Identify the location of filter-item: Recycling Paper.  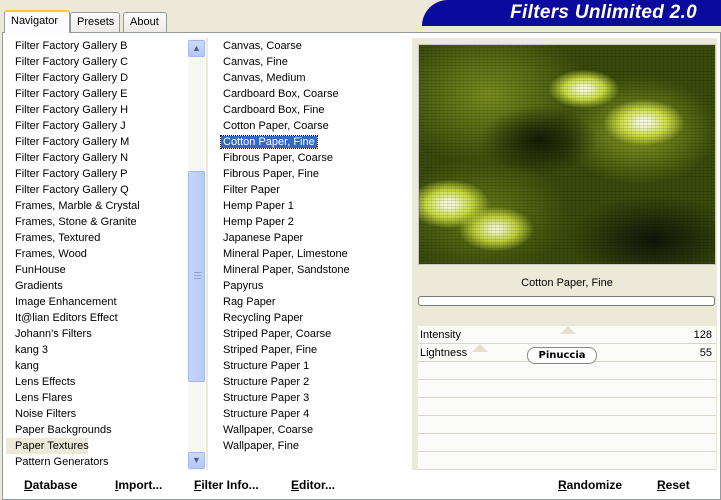
(309, 318).